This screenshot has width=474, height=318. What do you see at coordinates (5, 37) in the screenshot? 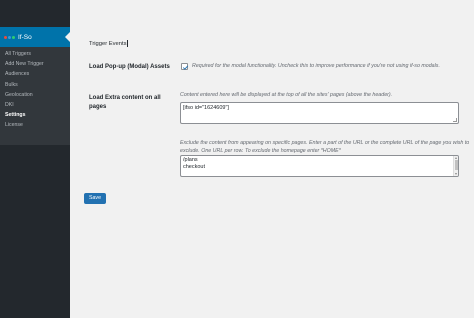
I see `logo-dot-red` at bounding box center [5, 37].